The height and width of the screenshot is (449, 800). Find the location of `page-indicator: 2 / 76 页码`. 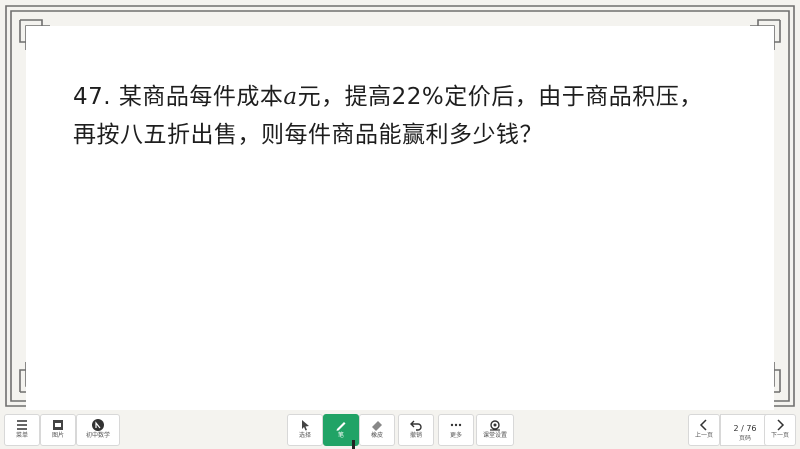

page-indicator: 2 / 76 页码 is located at coordinates (745, 430).